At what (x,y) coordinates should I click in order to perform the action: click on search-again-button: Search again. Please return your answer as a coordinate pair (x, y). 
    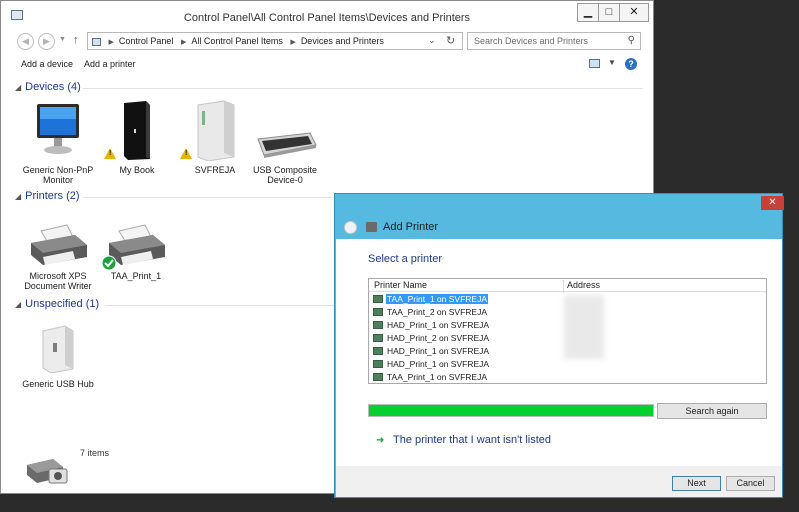
    Looking at the image, I should click on (712, 411).